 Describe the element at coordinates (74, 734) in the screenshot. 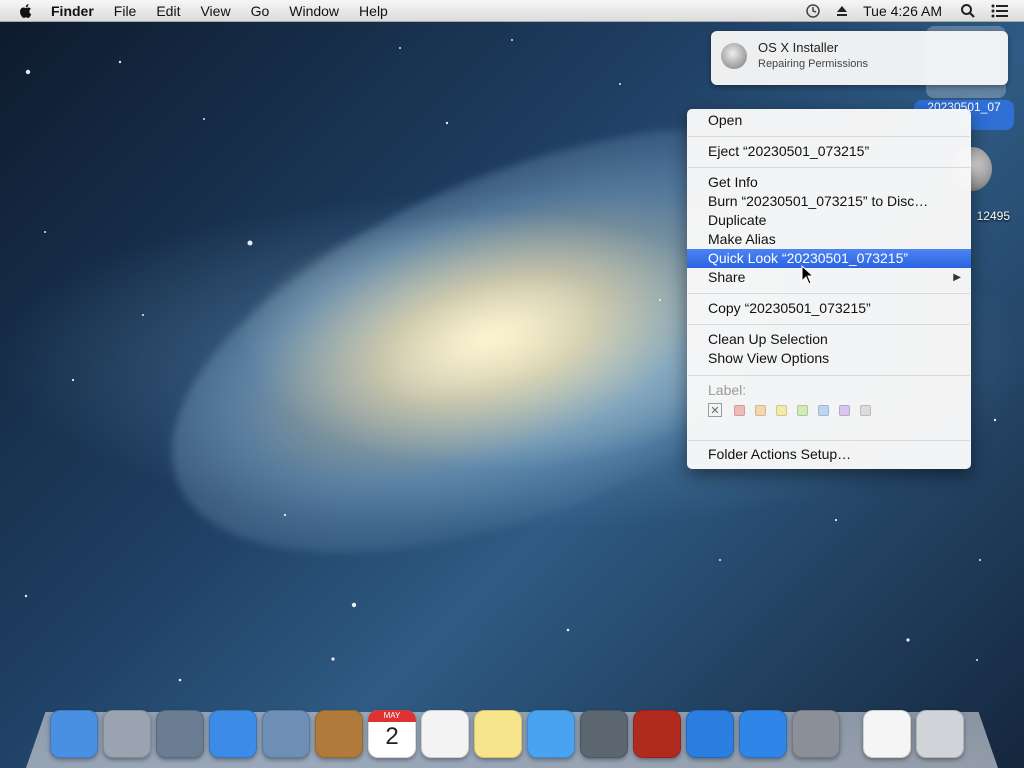

I see `finder-icon` at that location.